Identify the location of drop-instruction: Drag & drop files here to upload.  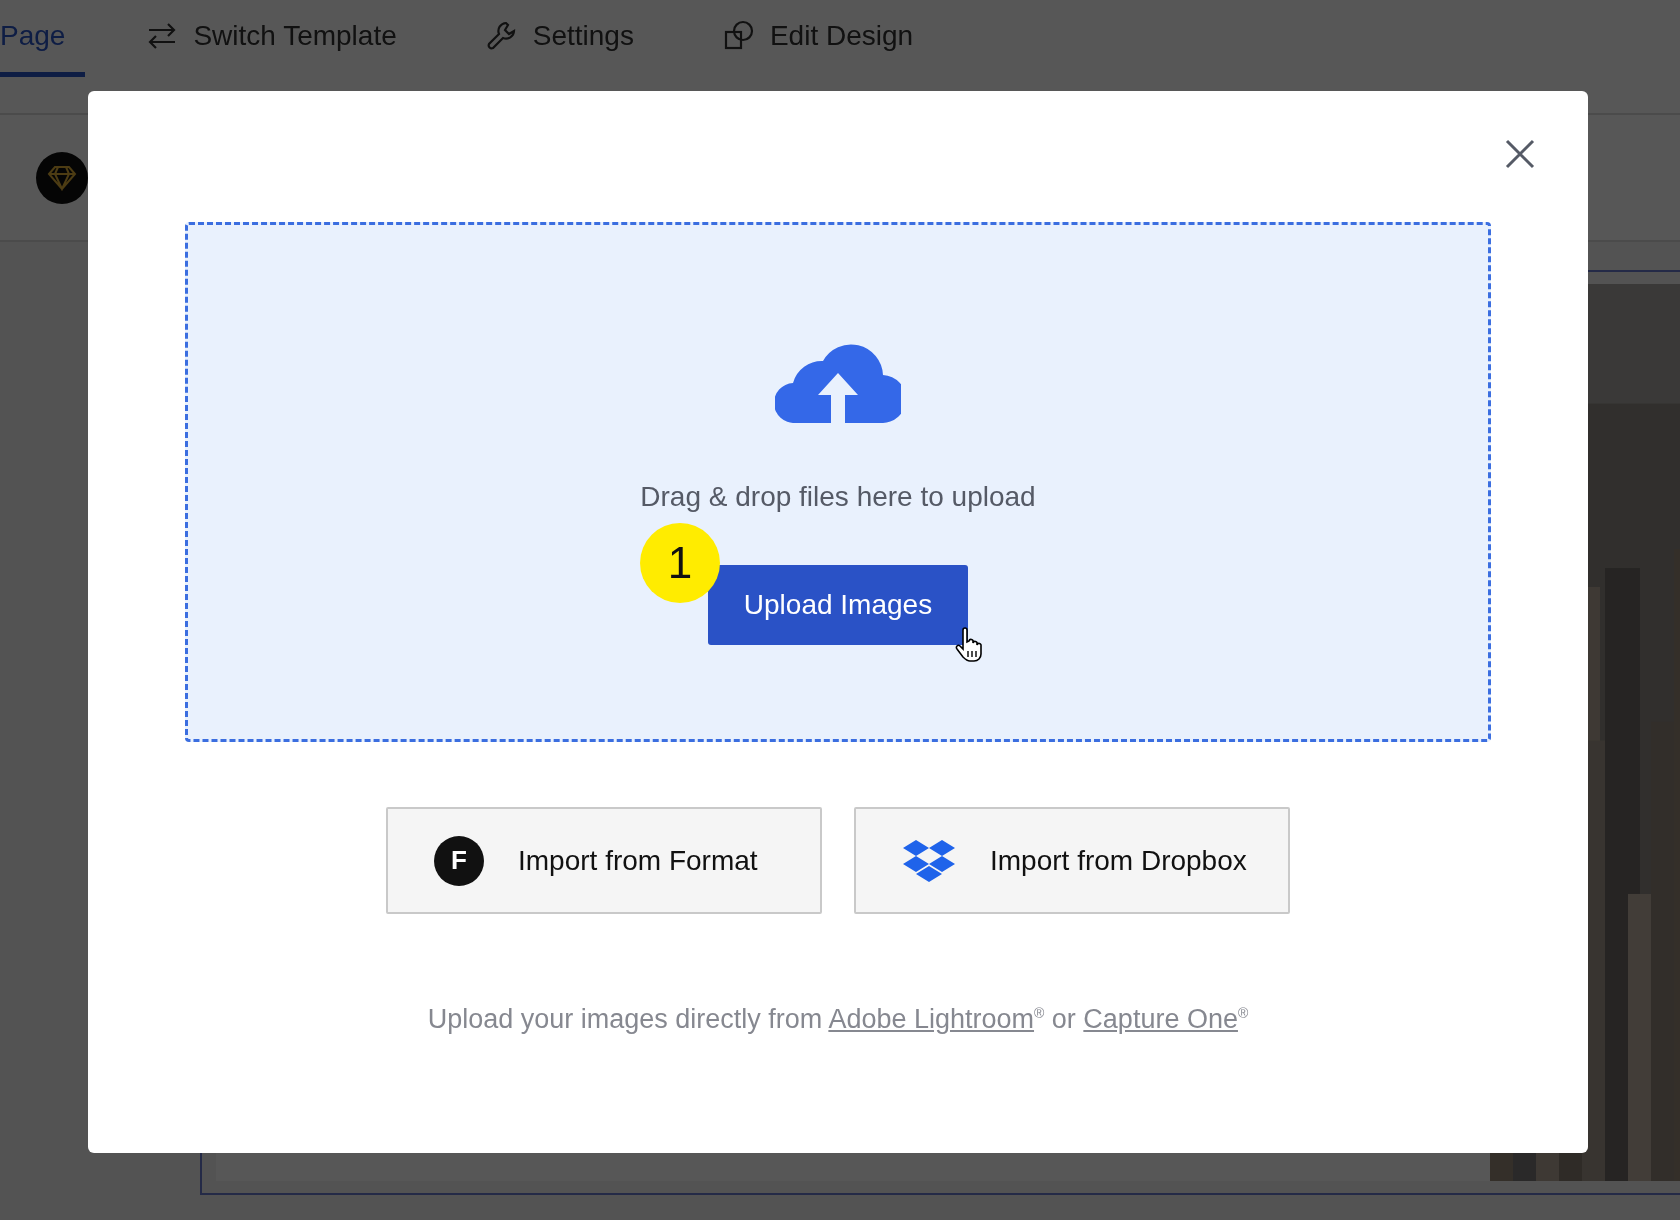
(838, 497).